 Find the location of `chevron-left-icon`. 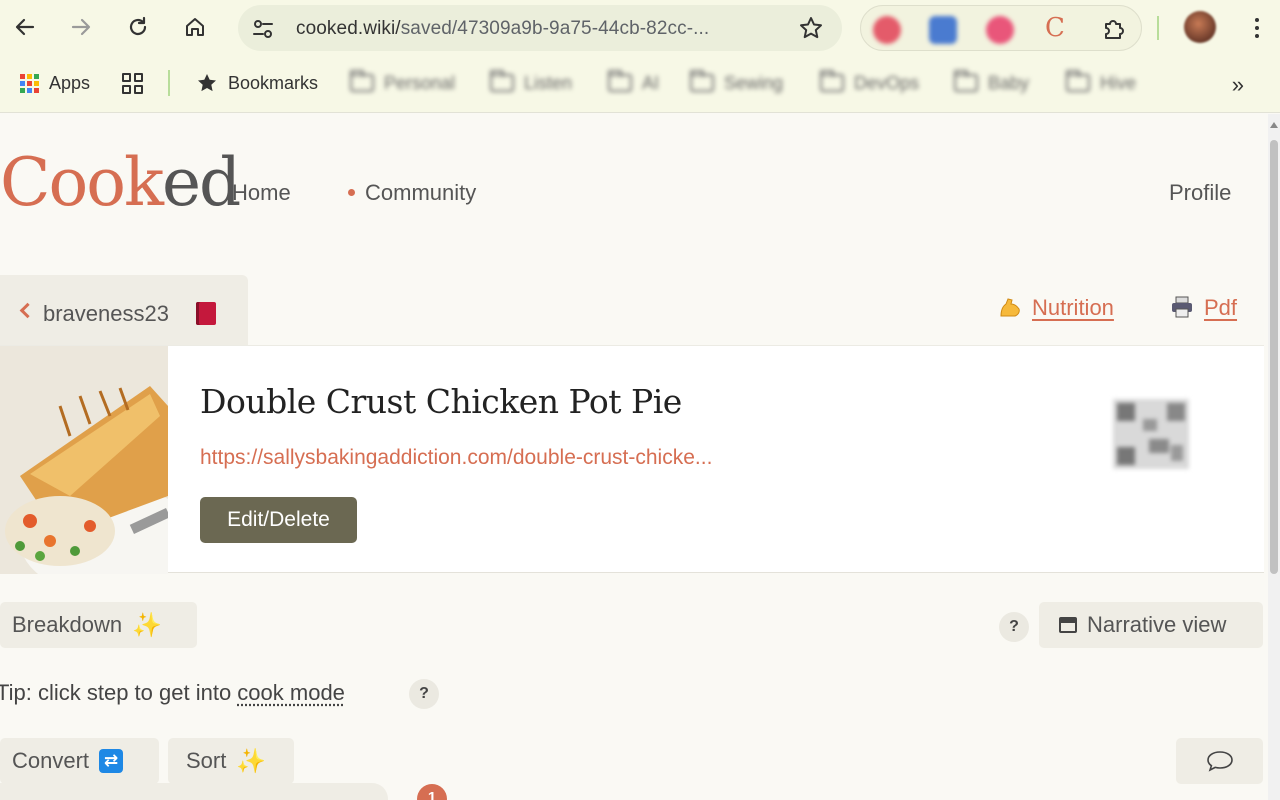

chevron-left-icon is located at coordinates (27, 310).